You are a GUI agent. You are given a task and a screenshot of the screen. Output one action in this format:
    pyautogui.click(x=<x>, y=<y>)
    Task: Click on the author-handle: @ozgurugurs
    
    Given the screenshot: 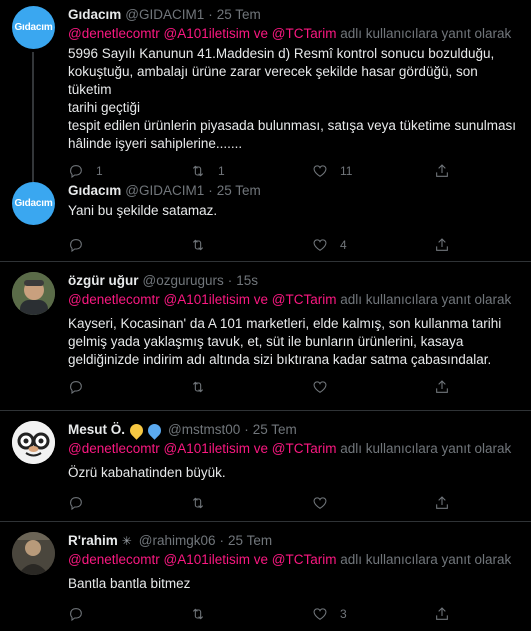 What is the action you would take?
    pyautogui.click(x=183, y=281)
    